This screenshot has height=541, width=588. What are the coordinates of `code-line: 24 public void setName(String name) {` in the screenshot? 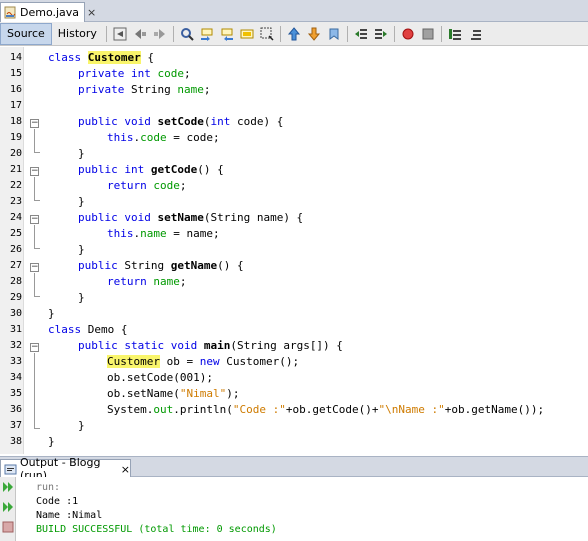 It's located at (294, 218).